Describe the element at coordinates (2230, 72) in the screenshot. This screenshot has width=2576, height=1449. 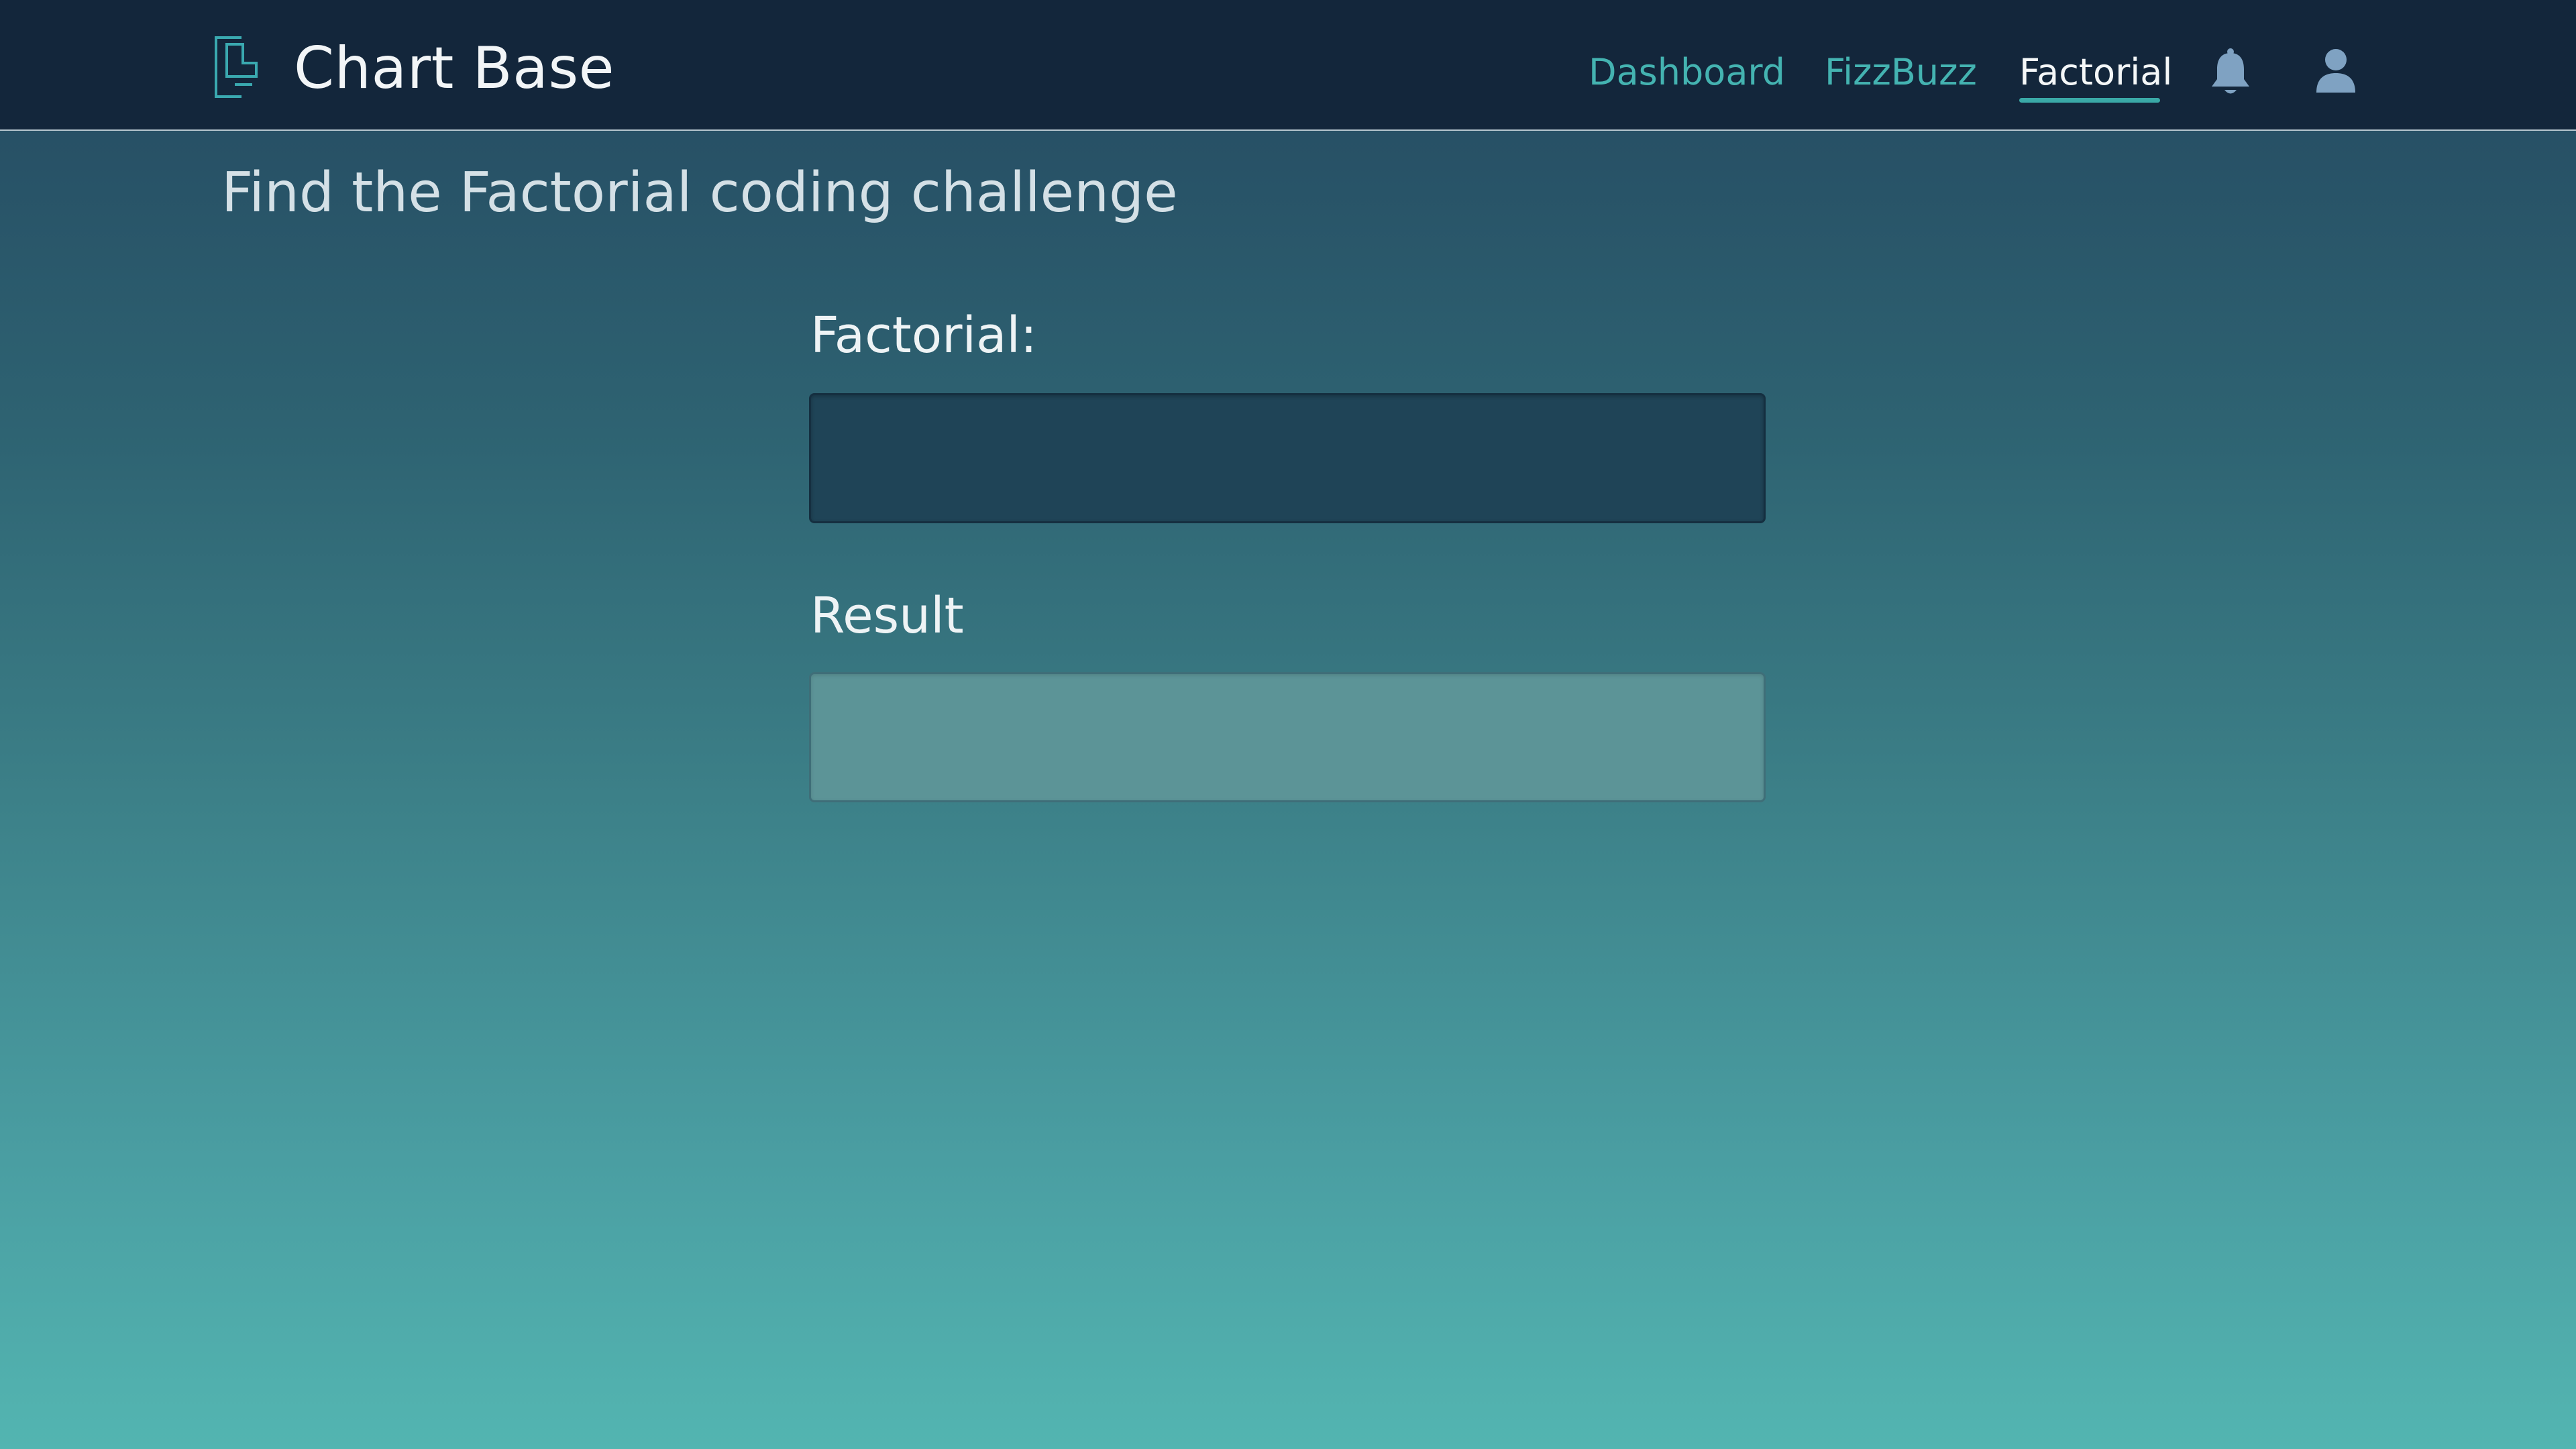
I see `bell-icon` at that location.